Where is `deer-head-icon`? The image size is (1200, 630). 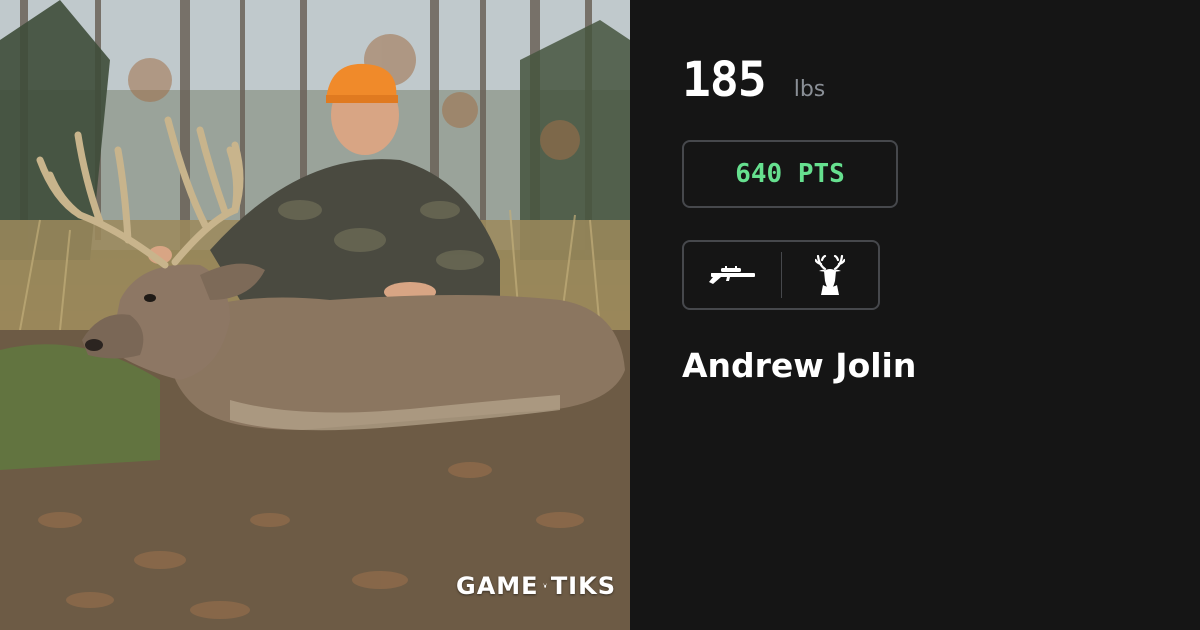 deer-head-icon is located at coordinates (829, 275).